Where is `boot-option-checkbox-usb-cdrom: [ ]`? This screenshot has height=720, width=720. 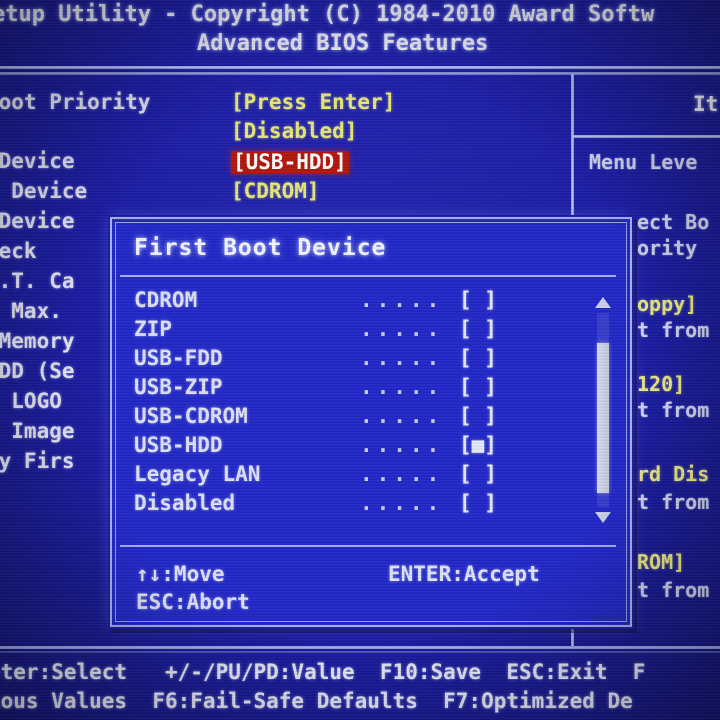 boot-option-checkbox-usb-cdrom: [ ] is located at coordinates (478, 416).